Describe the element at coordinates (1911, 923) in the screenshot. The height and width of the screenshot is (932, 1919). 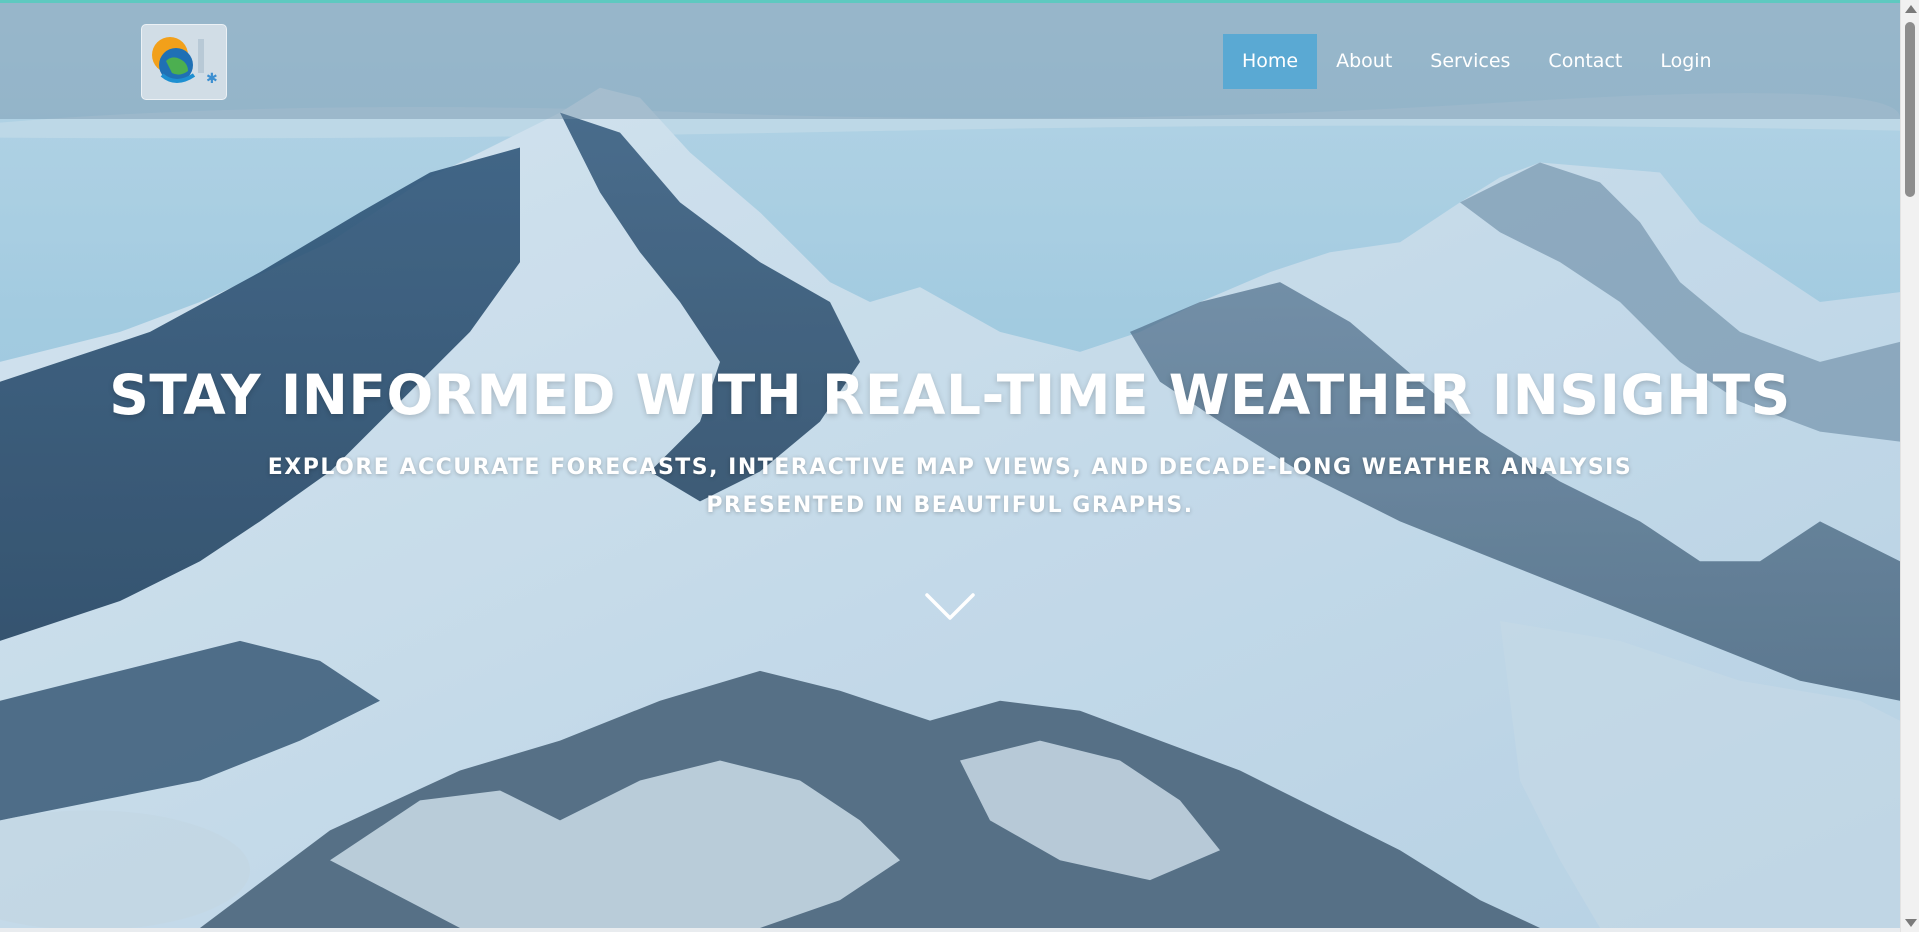
I see `scroll-down-arrow-icon` at that location.